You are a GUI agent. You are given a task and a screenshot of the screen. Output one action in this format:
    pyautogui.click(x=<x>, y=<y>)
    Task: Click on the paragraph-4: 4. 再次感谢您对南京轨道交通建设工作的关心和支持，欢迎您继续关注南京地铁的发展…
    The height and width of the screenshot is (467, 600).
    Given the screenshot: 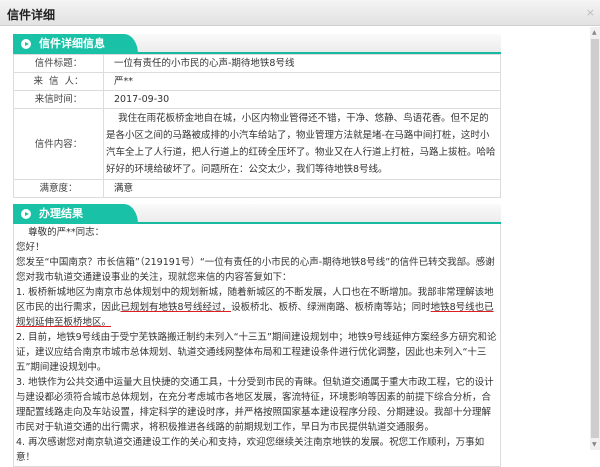 What is the action you would take?
    pyautogui.click(x=250, y=450)
    